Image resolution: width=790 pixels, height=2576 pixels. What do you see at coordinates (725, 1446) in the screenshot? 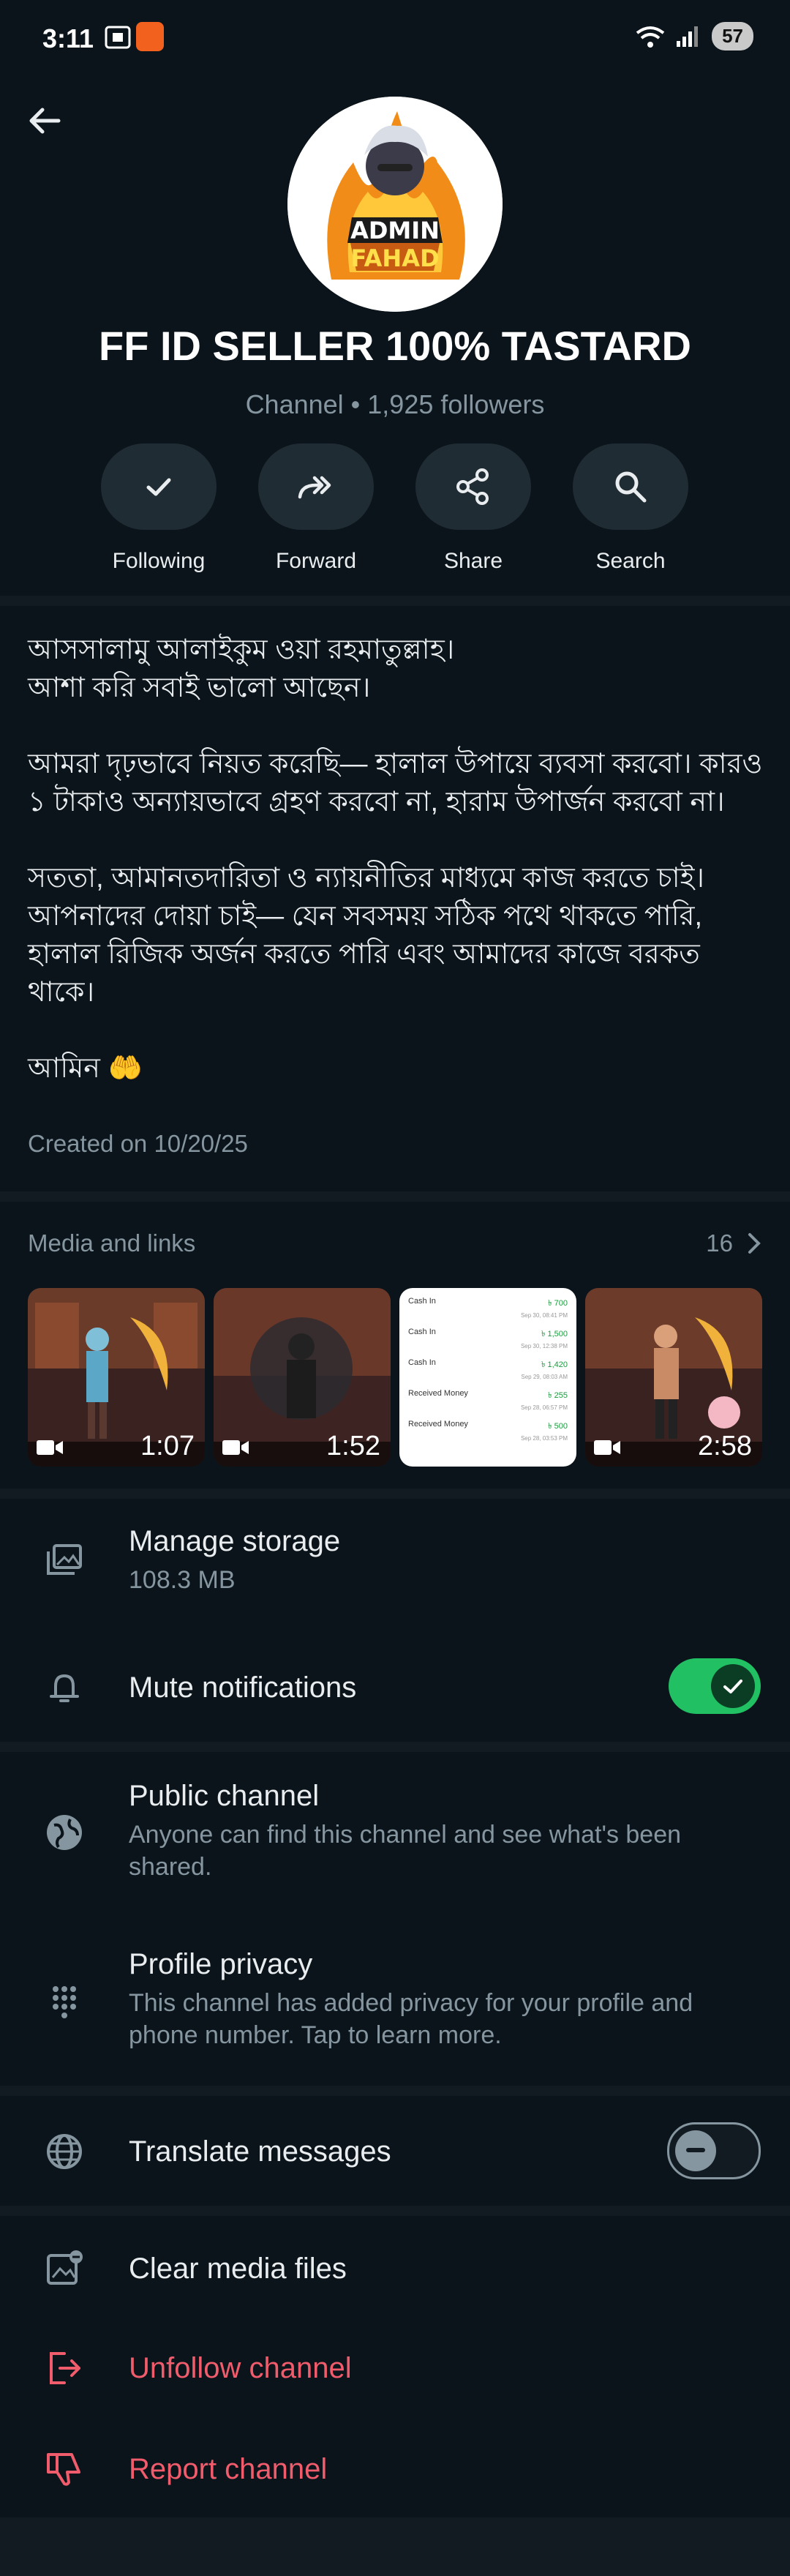
I see `video-duration: 2:58` at bounding box center [725, 1446].